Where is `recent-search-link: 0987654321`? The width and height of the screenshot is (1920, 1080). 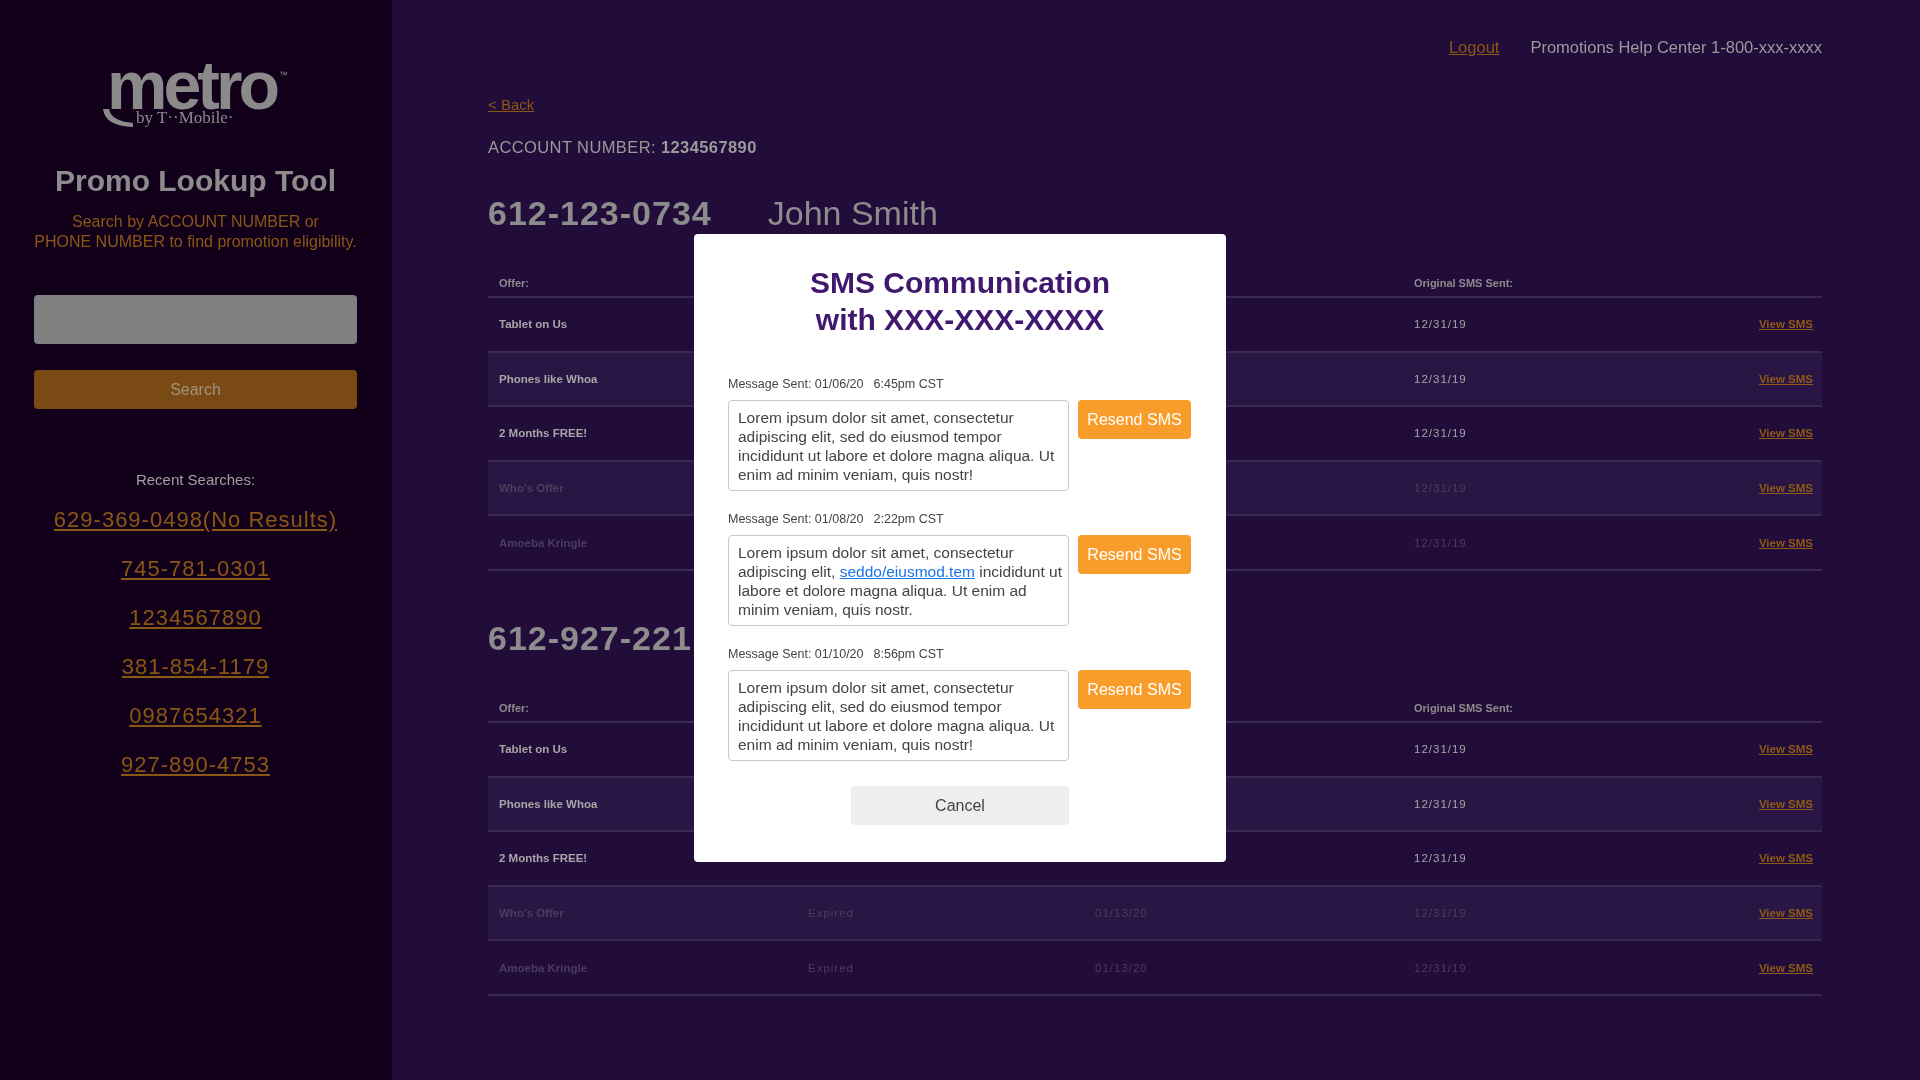
recent-search-link: 0987654321 is located at coordinates (195, 716).